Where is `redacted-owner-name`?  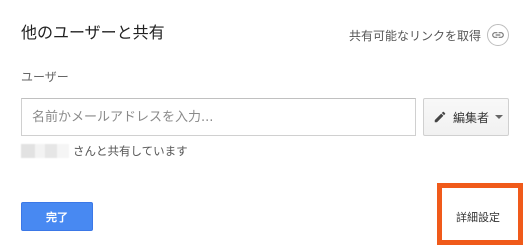 redacted-owner-name is located at coordinates (45, 151).